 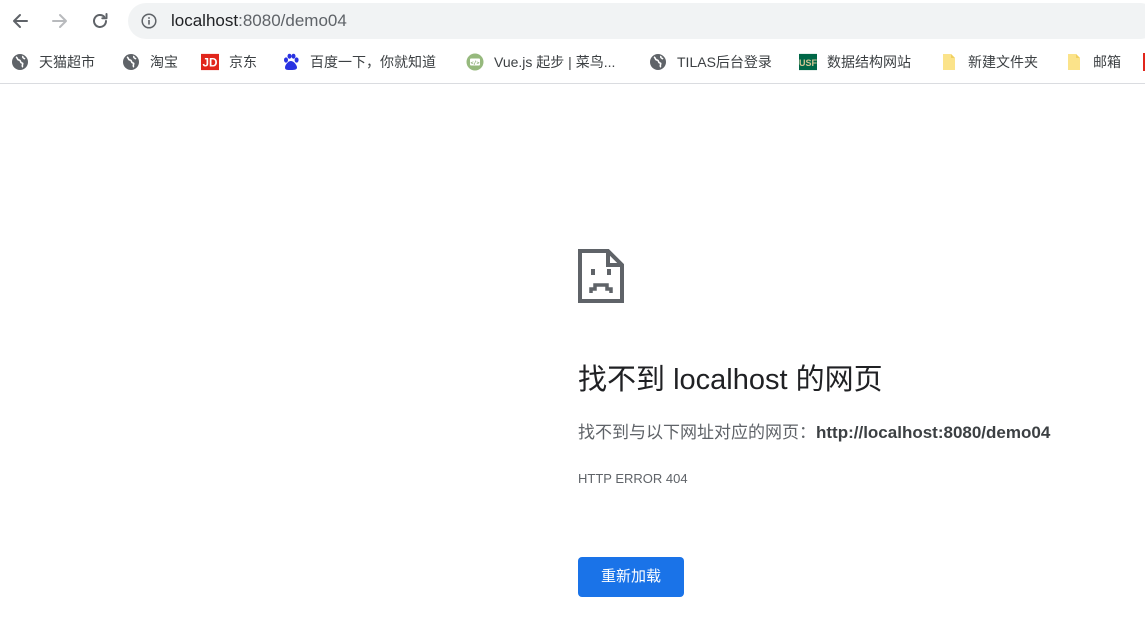 What do you see at coordinates (633, 478) in the screenshot?
I see `error-code: HTTP ERROR 404` at bounding box center [633, 478].